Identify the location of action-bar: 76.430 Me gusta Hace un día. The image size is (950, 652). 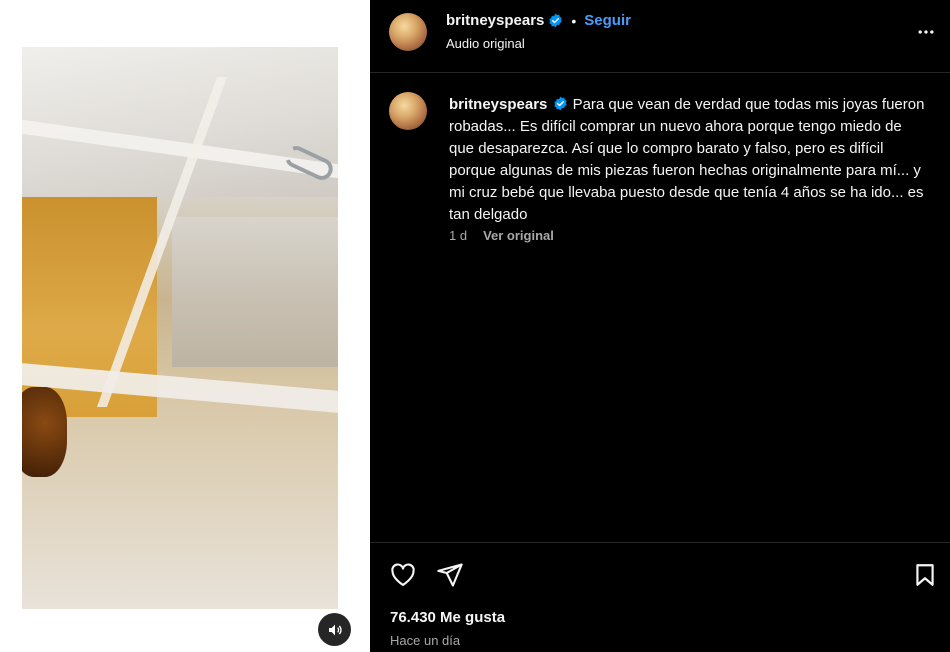
(660, 597).